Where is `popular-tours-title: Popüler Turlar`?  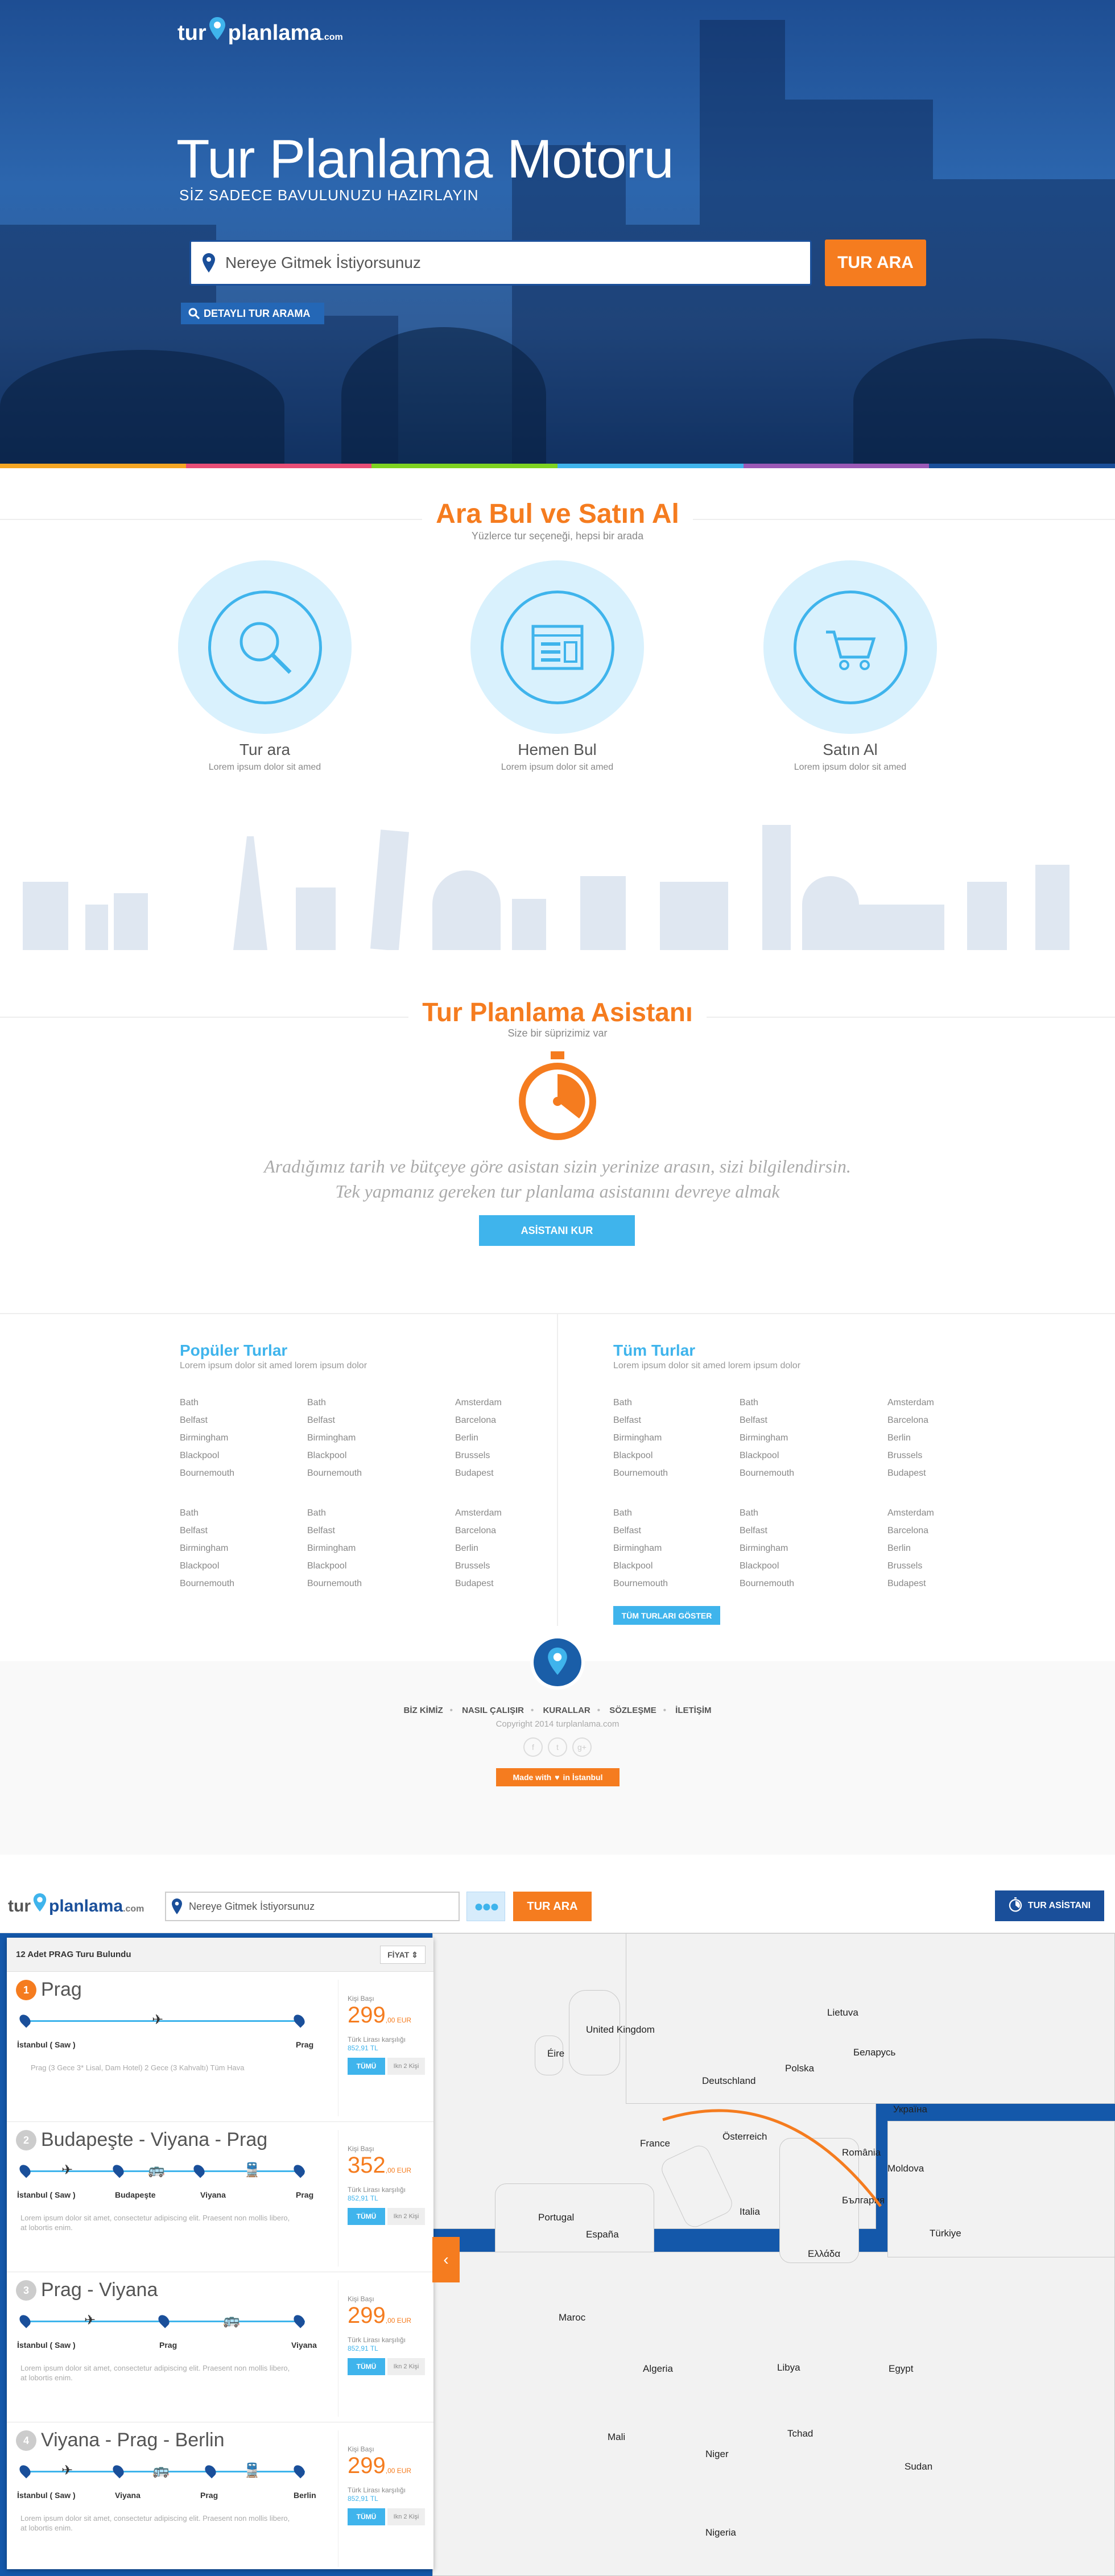
popular-tours-title: Popüler Turlar is located at coordinates (234, 1350).